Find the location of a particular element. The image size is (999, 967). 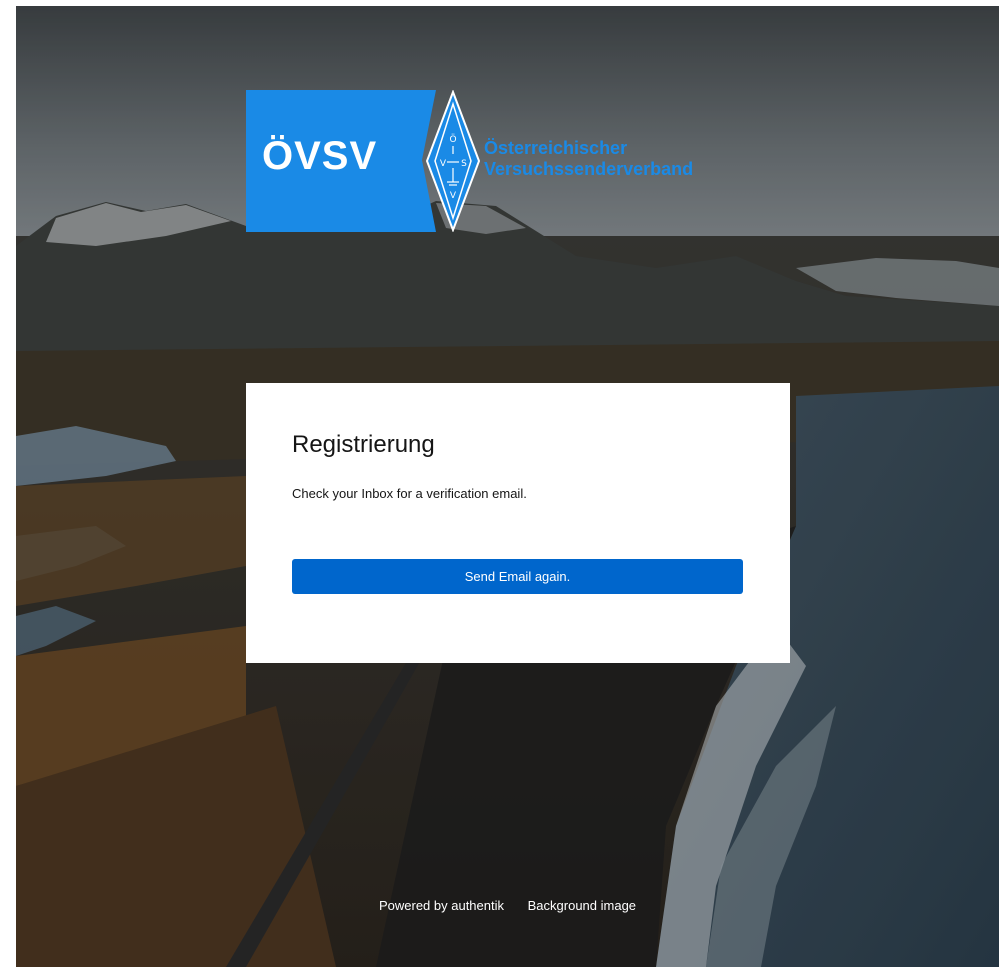

svg-text: Ö is located at coordinates (452, 139).